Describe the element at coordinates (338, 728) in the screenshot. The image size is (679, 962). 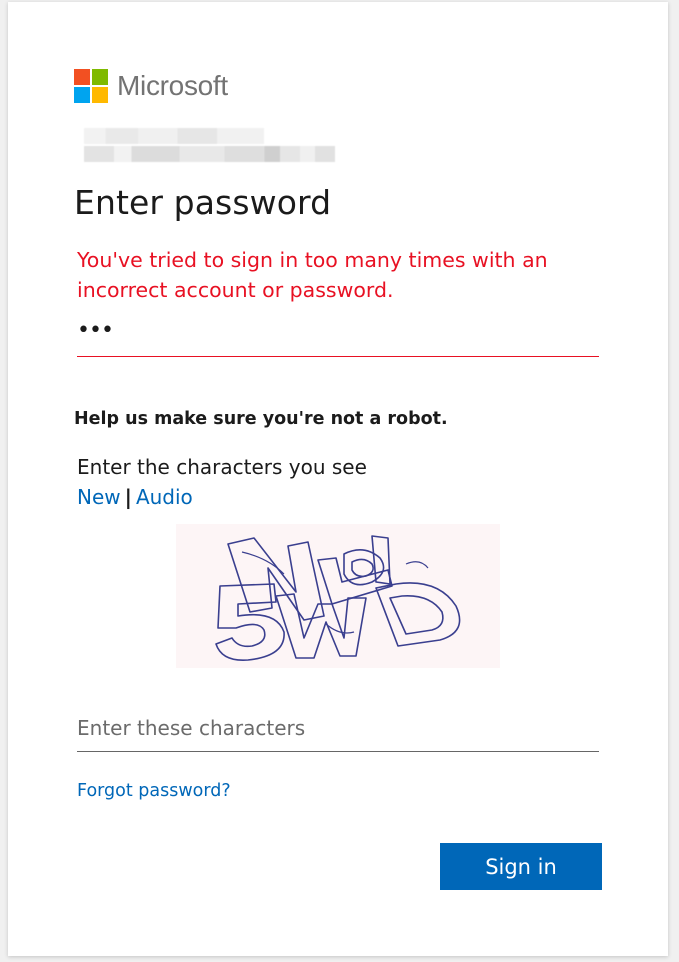
I see `captcha-input` at that location.